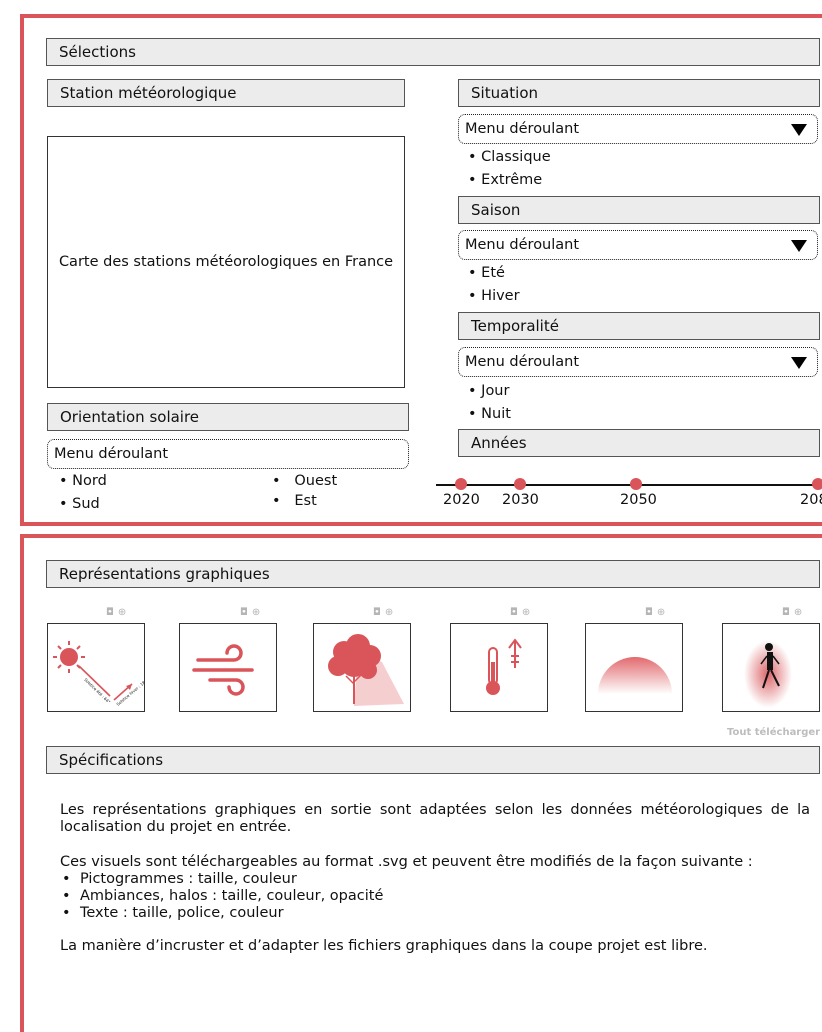 This screenshot has width=822, height=1032. Describe the element at coordinates (628, 485) in the screenshot. I see `years-slider-track` at that location.